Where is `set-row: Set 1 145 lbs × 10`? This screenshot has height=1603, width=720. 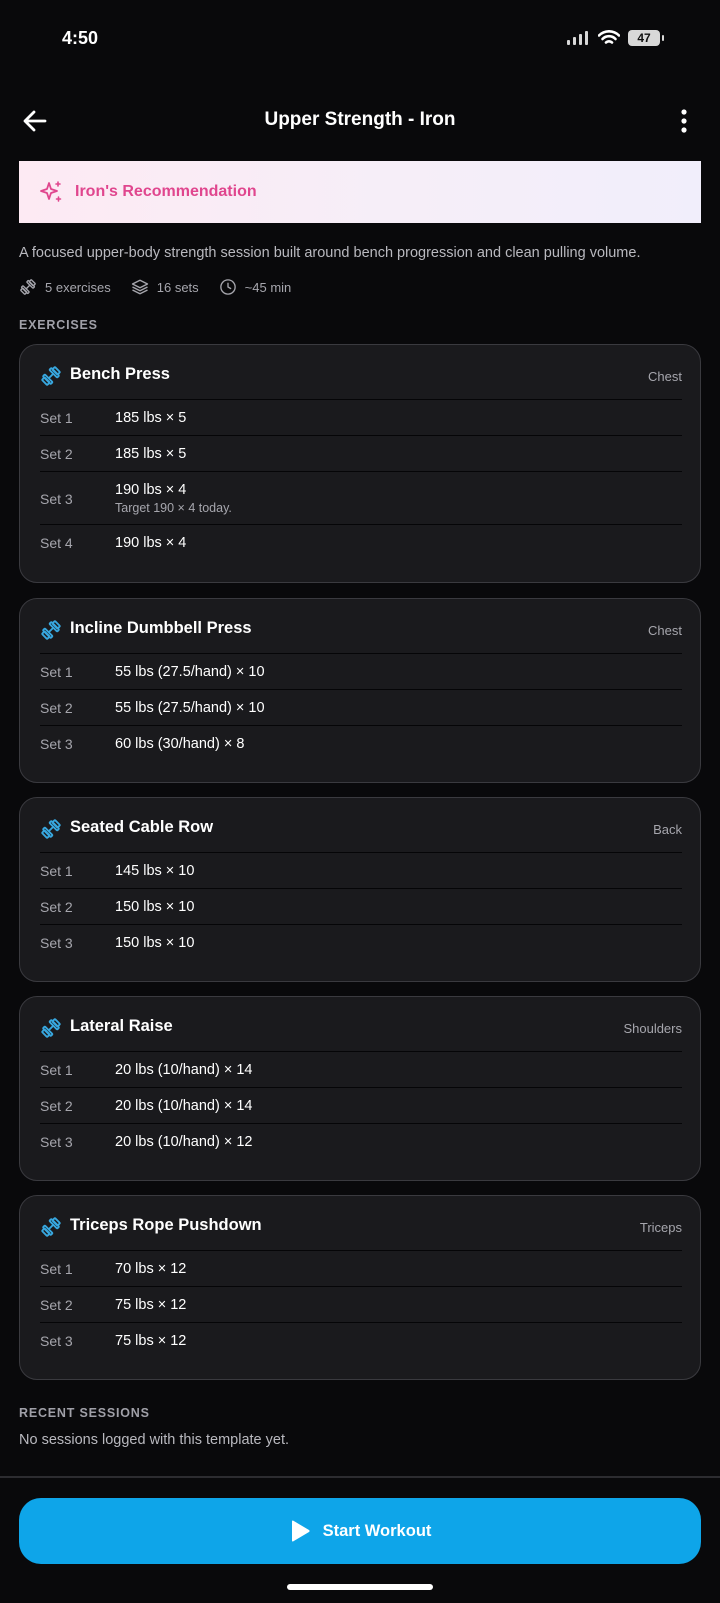
set-row: Set 1 145 lbs × 10 is located at coordinates (361, 870).